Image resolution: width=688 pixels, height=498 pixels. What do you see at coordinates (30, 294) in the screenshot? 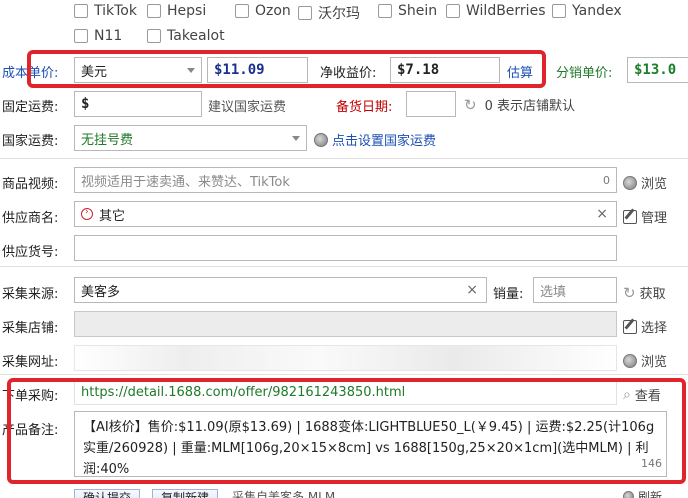
I see `source-label: 采集来源:` at bounding box center [30, 294].